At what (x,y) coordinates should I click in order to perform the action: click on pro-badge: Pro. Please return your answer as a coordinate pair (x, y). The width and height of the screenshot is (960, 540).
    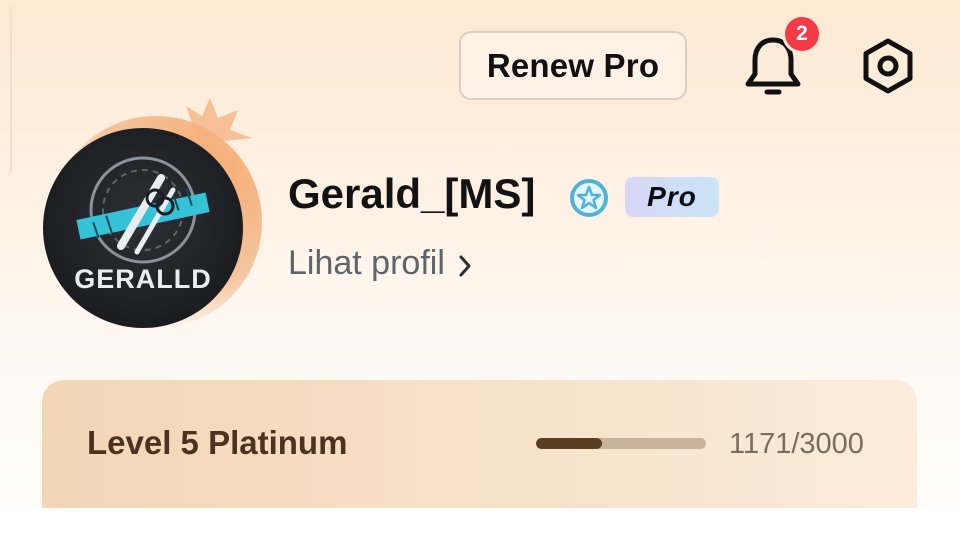
    Looking at the image, I should click on (672, 197).